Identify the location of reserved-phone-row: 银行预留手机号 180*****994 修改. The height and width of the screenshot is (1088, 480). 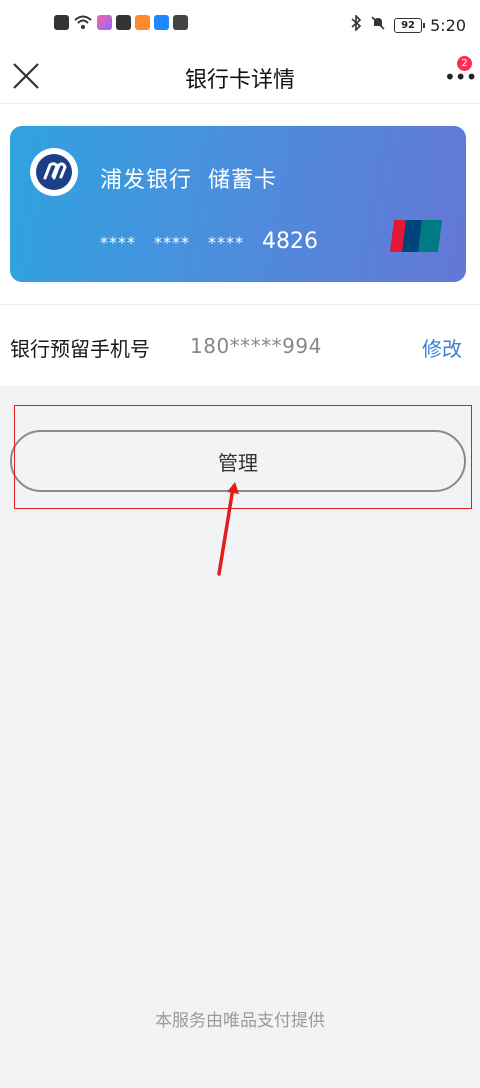
(240, 345).